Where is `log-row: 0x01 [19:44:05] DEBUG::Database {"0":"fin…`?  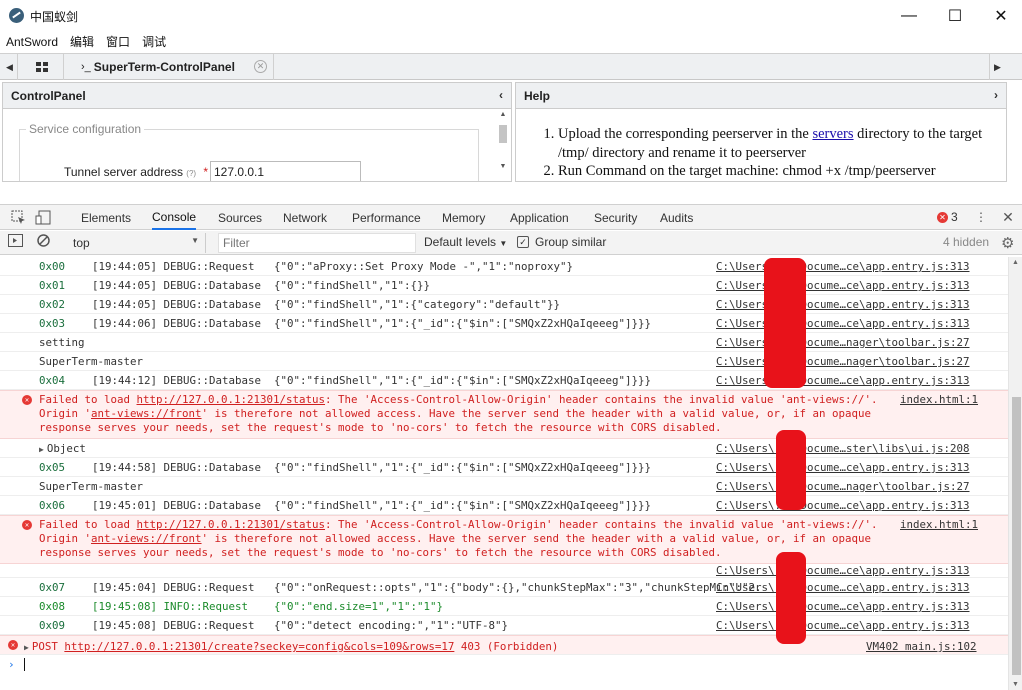
log-row: 0x01 [19:44:05] DEBUG::Database {"0":"fin… is located at coordinates (504, 285).